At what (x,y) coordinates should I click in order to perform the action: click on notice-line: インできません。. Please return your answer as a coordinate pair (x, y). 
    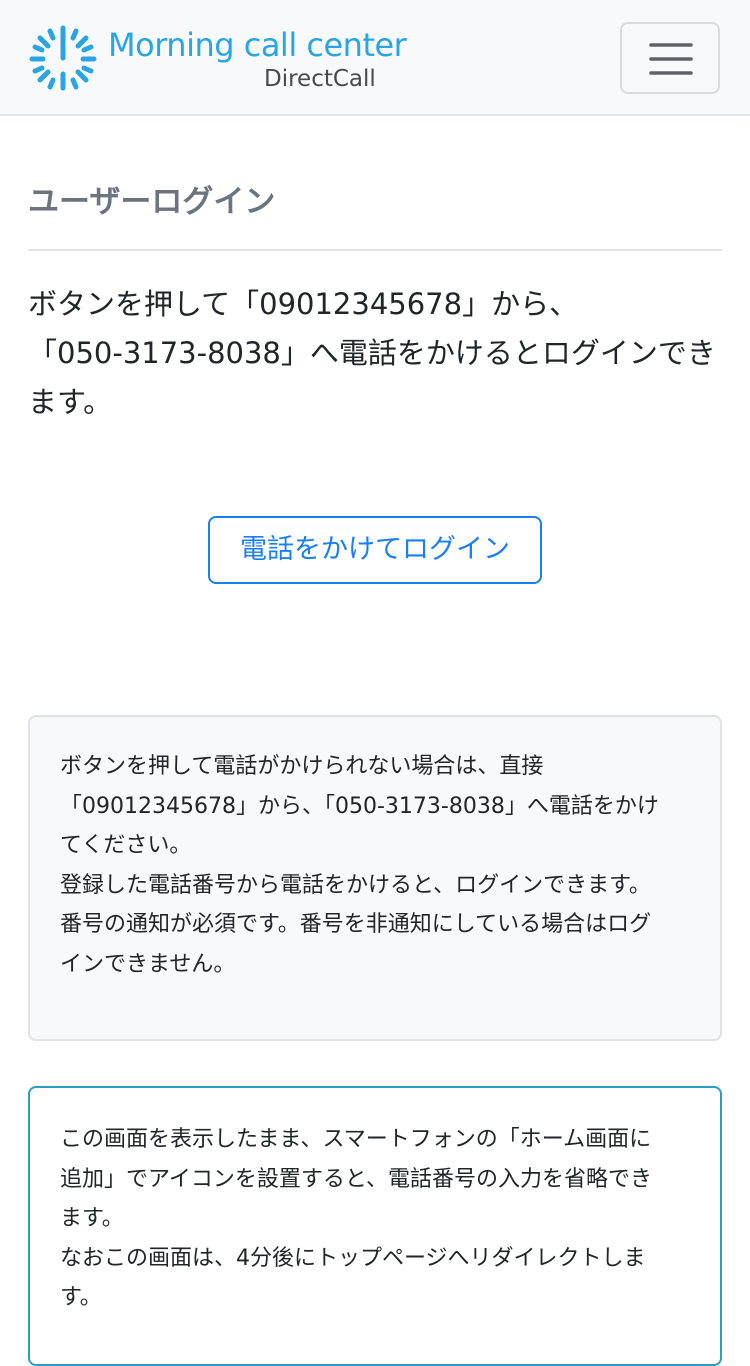
    Looking at the image, I should click on (148, 964).